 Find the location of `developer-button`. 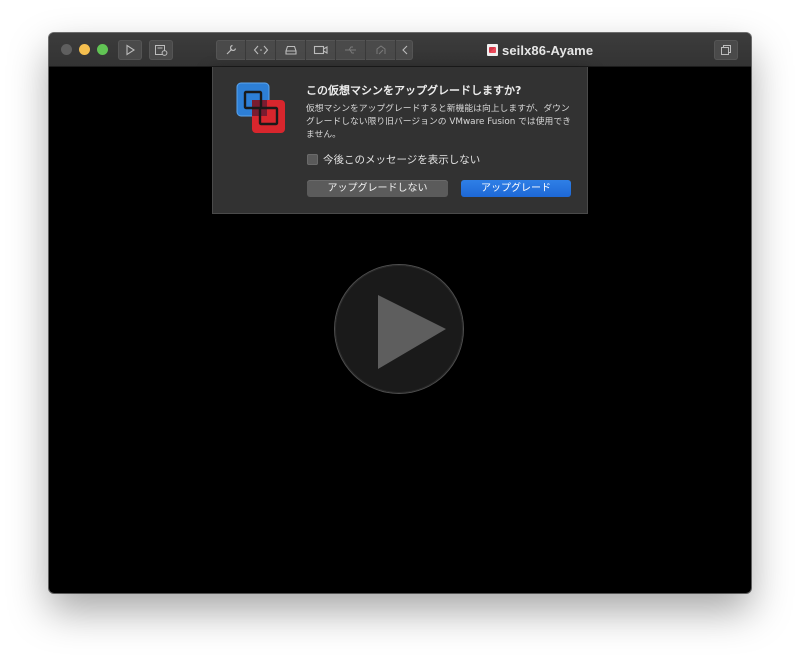

developer-button is located at coordinates (261, 50).